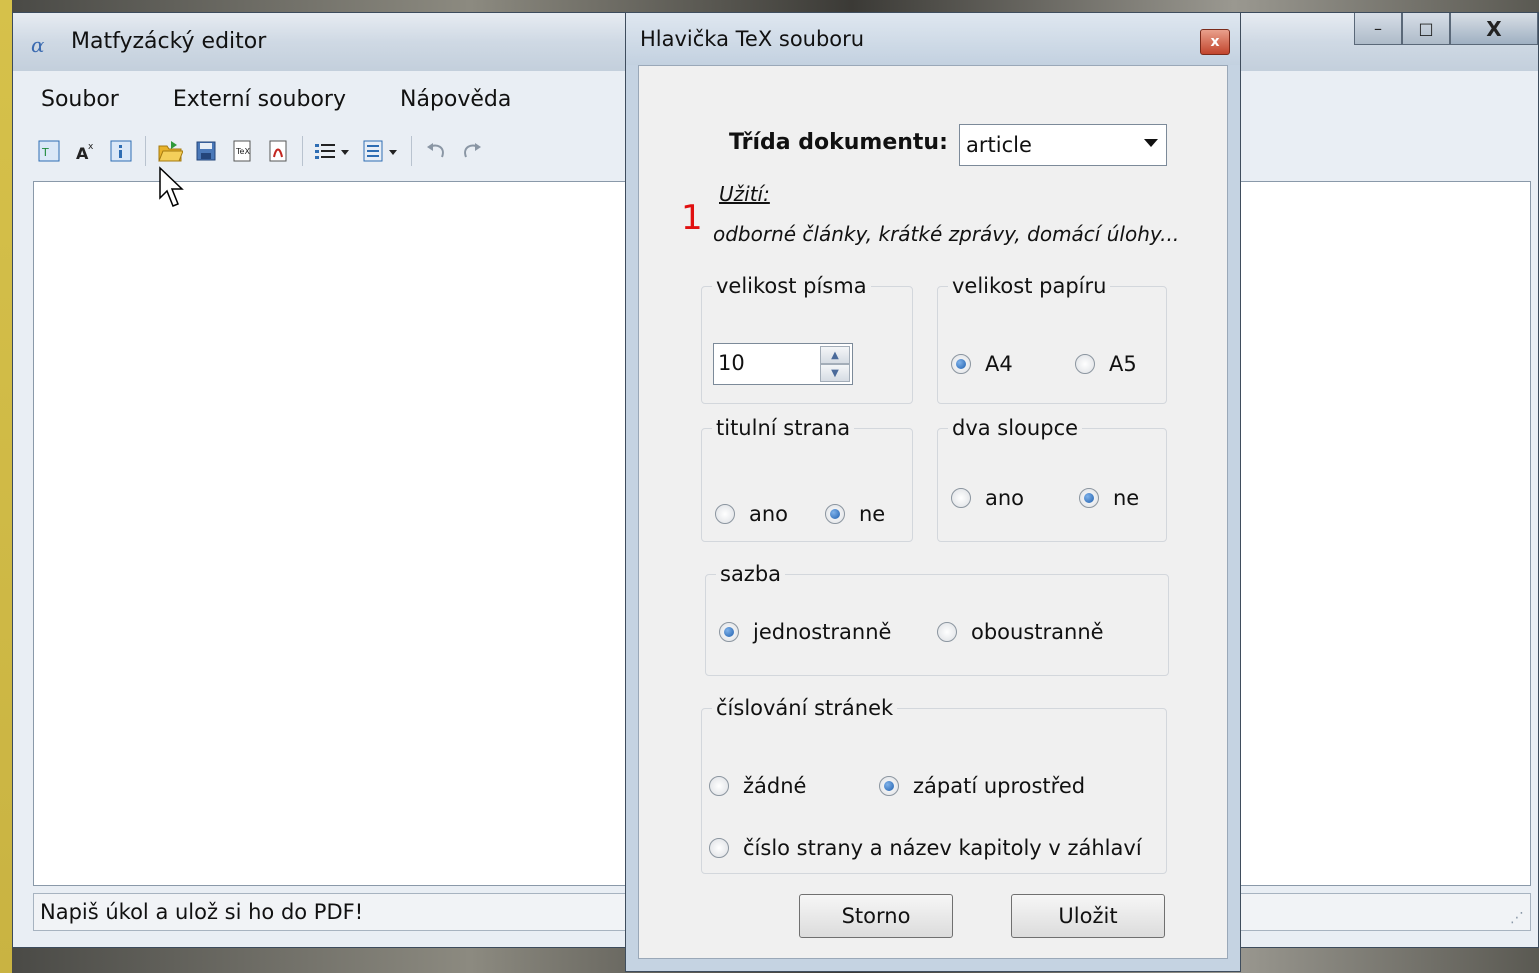  What do you see at coordinates (855, 514) in the screenshot?
I see `title-page-ne-radio: ne` at bounding box center [855, 514].